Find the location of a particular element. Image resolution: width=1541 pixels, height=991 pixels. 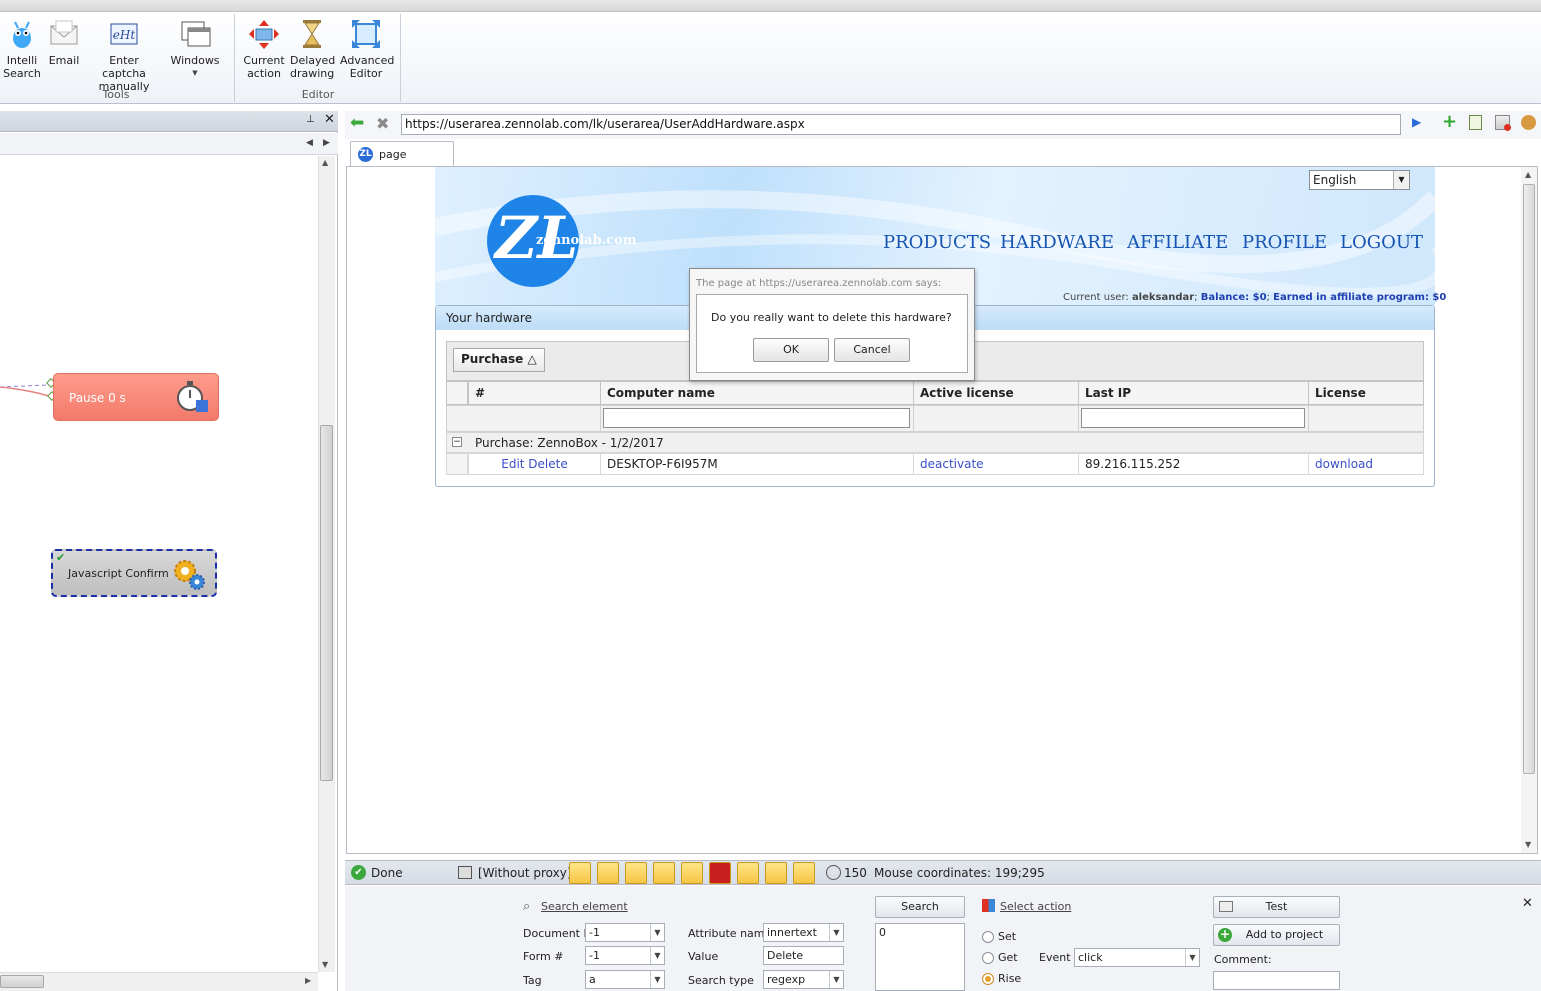

grid-header-last-ip: Last IP is located at coordinates (1193, 393).